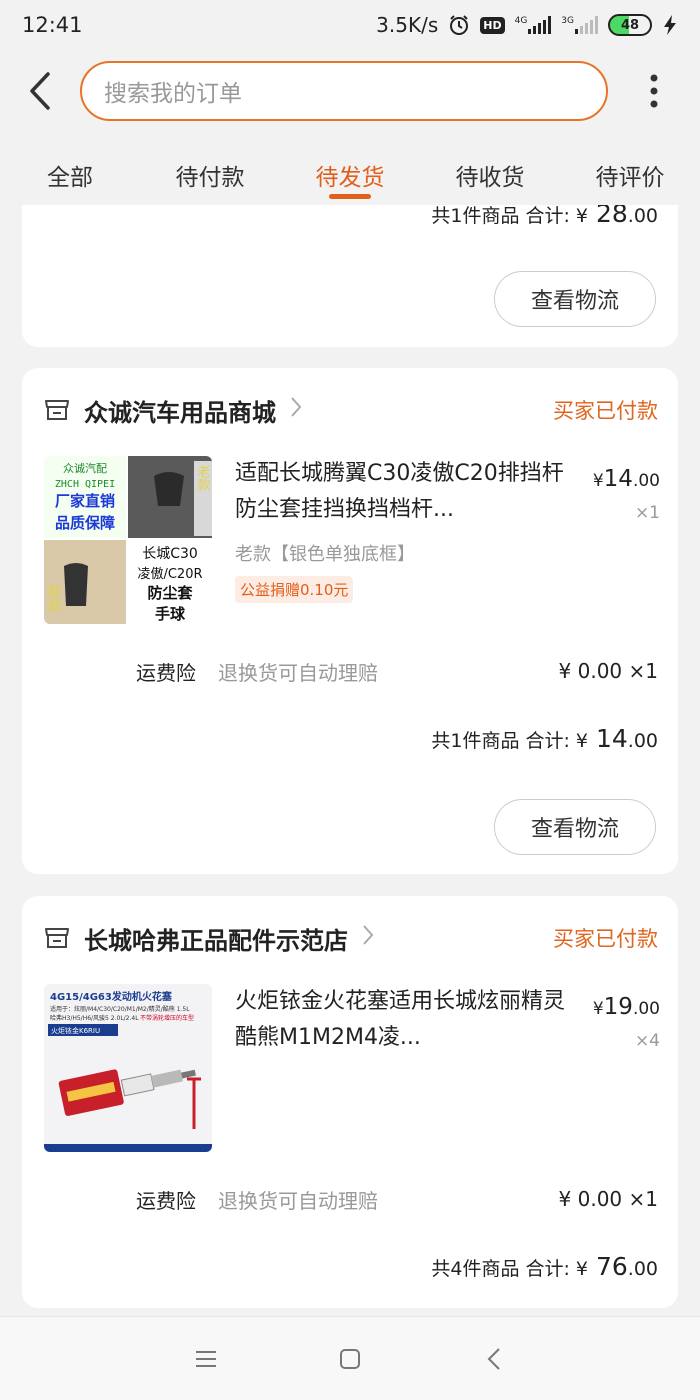 This screenshot has width=700, height=1400. What do you see at coordinates (170, 614) in the screenshot?
I see `thumb-text: 手球` at bounding box center [170, 614].